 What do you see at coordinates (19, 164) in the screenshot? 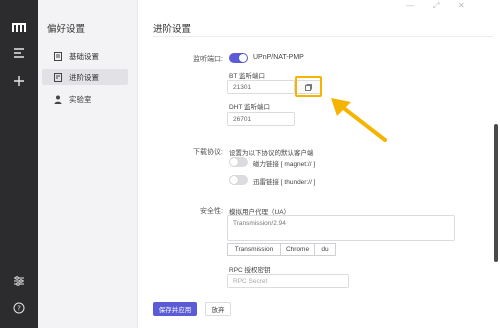
I see `app-rail: ?` at bounding box center [19, 164].